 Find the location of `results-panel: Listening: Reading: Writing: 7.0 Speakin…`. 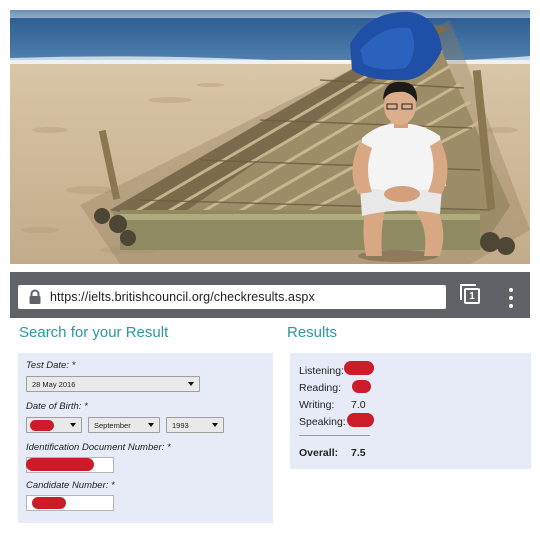

results-panel: Listening: Reading: Writing: 7.0 Speakin… is located at coordinates (410, 411).